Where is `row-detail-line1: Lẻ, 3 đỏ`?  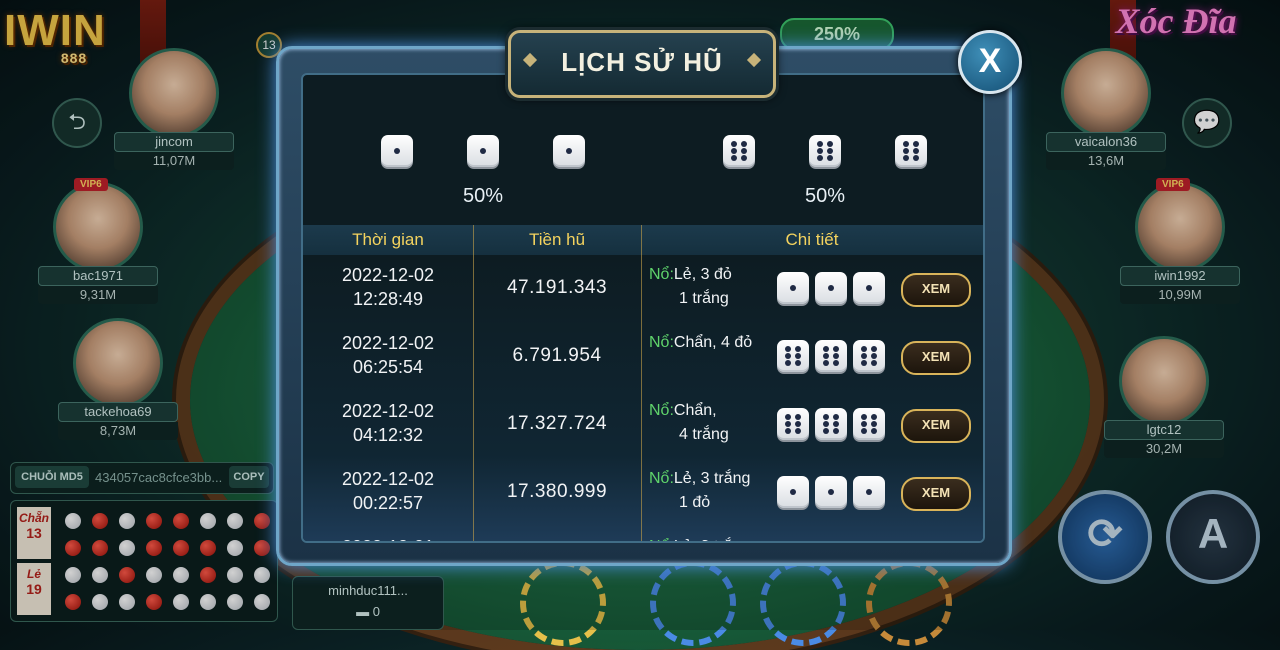
row-detail-line1: Lẻ, 3 đỏ is located at coordinates (702, 274).